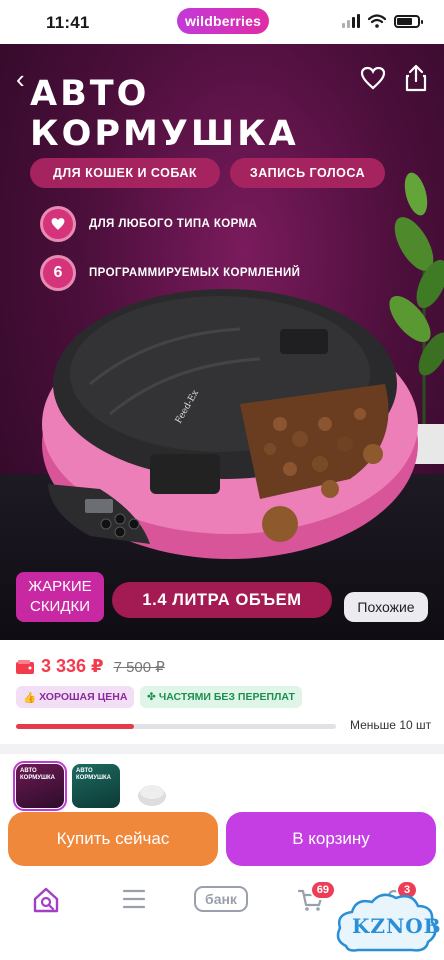  I want to click on volume-label: 1.4 ЛИТРА ОБЪЕМ, so click(222, 600).